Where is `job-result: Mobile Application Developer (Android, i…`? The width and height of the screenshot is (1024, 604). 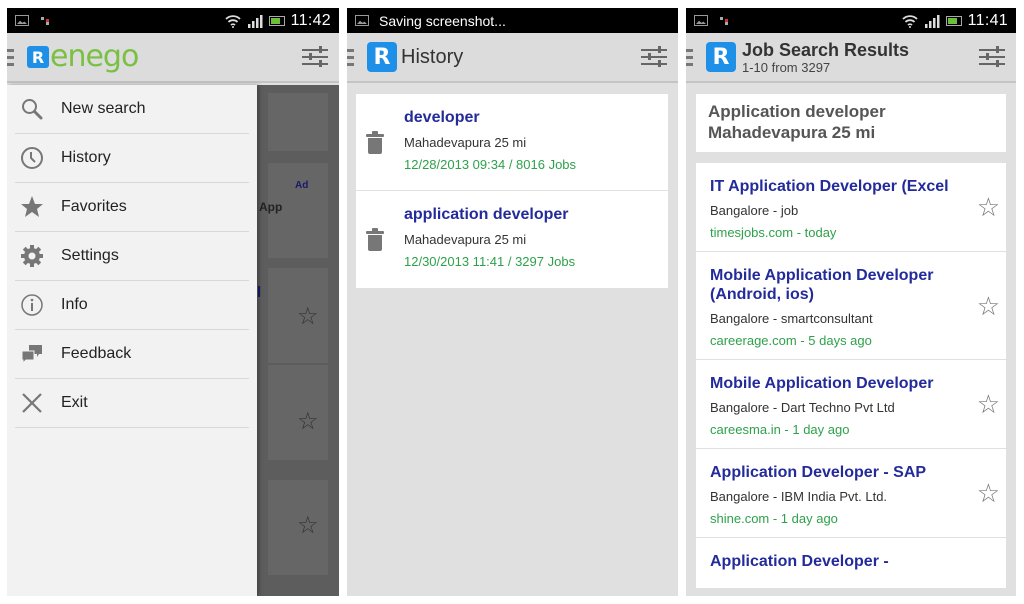
job-result: Mobile Application Developer (Android, i… is located at coordinates (851, 306).